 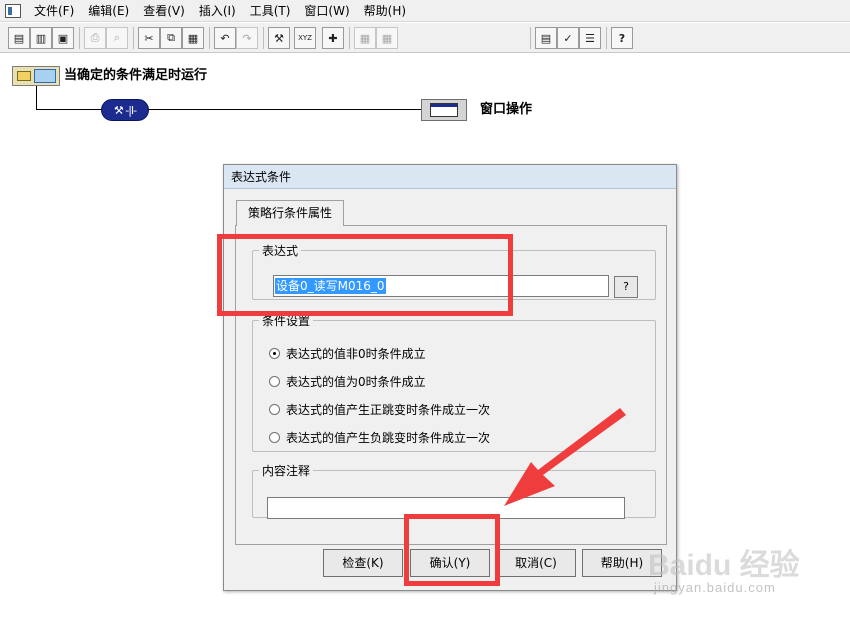 What do you see at coordinates (724, 565) in the screenshot?
I see `watermark-logo: Baidu 经验` at bounding box center [724, 565].